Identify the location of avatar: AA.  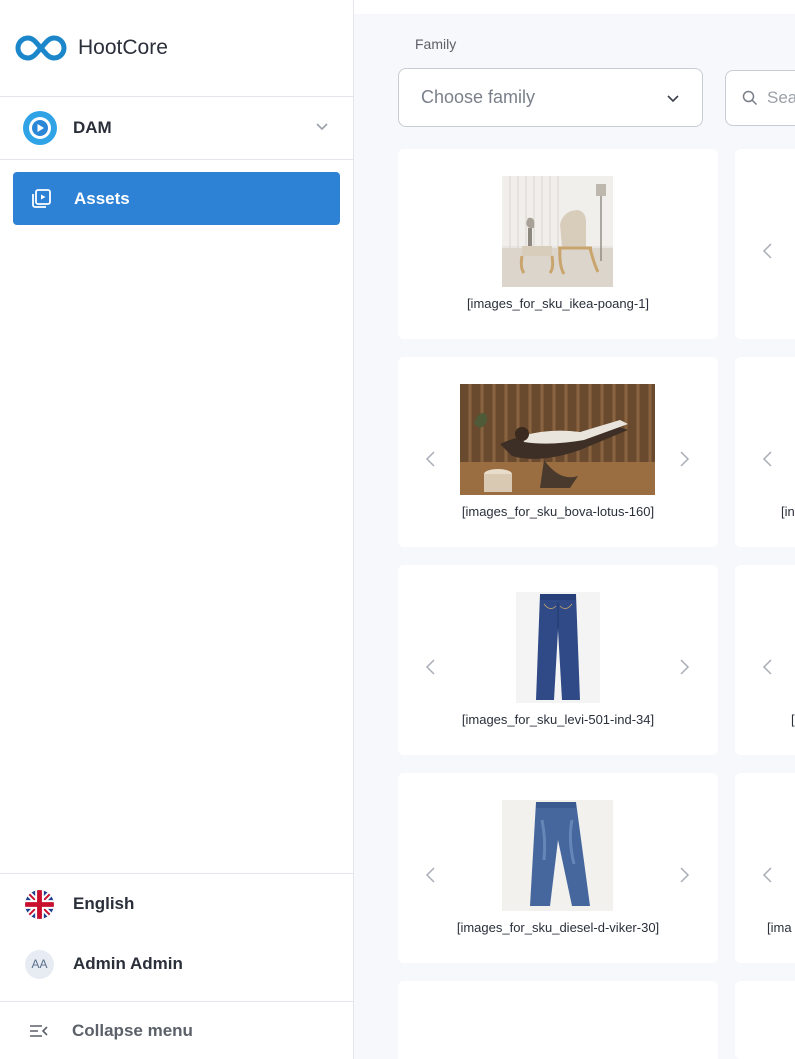
(39, 964).